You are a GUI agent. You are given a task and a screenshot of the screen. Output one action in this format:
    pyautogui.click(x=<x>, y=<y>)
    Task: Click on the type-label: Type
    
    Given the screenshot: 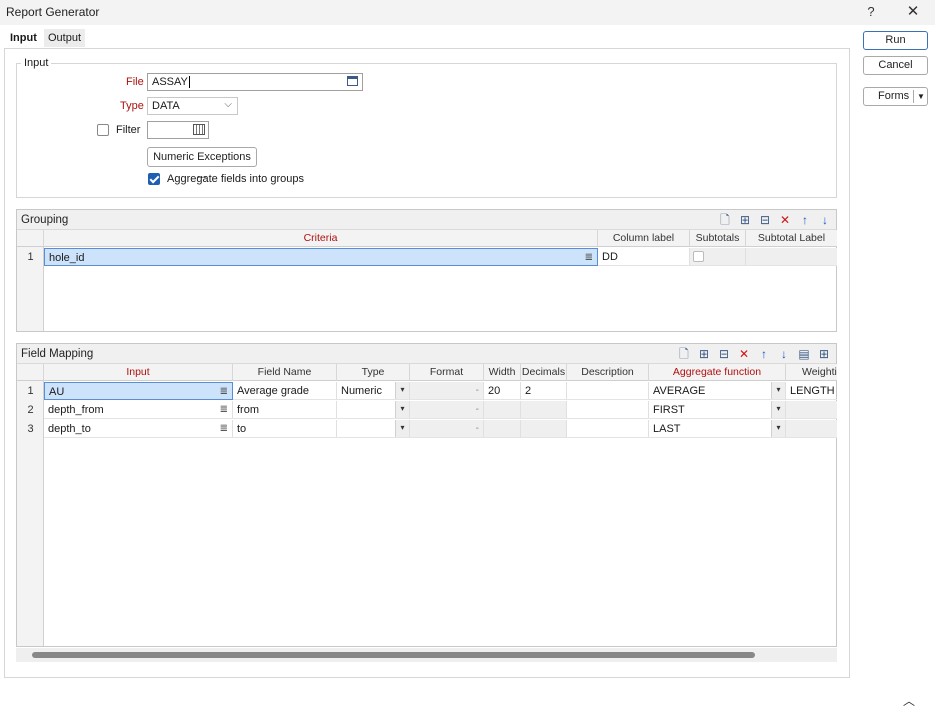 What is the action you would take?
    pyautogui.click(x=132, y=106)
    